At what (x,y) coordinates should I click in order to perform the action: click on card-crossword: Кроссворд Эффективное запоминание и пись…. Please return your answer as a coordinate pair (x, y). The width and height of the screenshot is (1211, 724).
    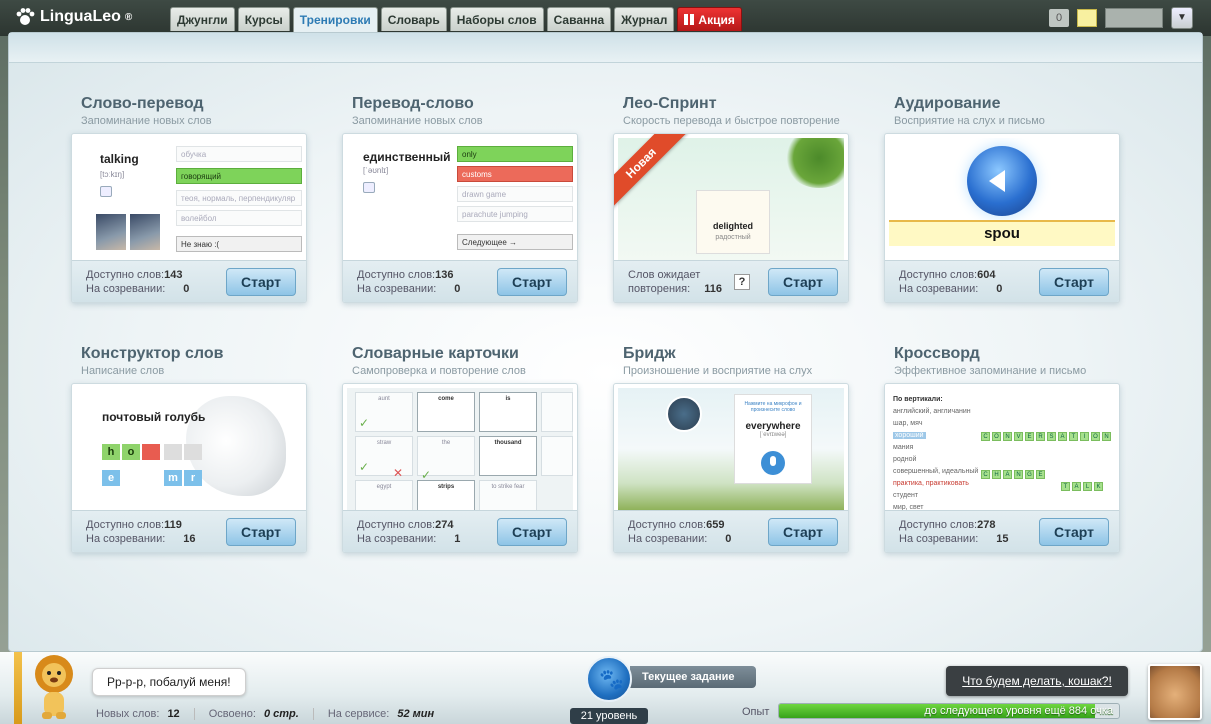
    Looking at the image, I should click on (1002, 449).